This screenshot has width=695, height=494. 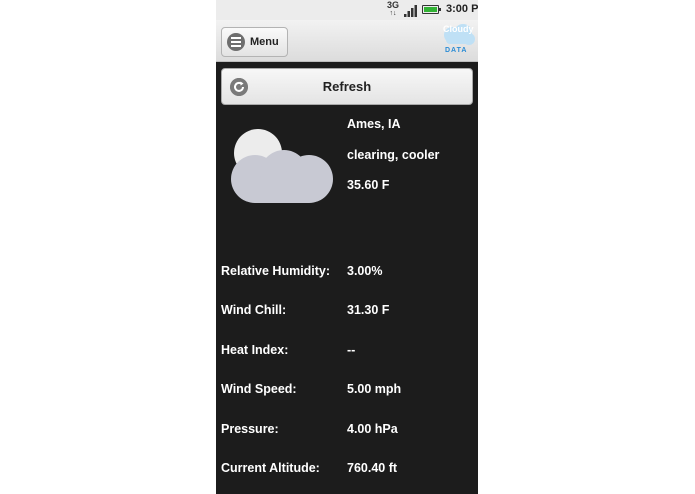 I want to click on refresh-label: Refresh, so click(x=347, y=86).